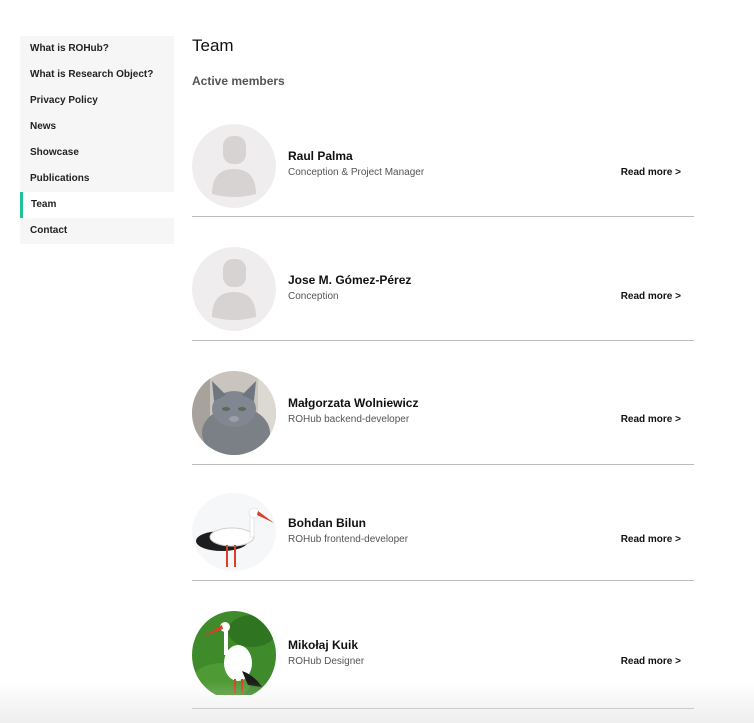  Describe the element at coordinates (320, 156) in the screenshot. I see `member-name: Raul Palma` at that location.